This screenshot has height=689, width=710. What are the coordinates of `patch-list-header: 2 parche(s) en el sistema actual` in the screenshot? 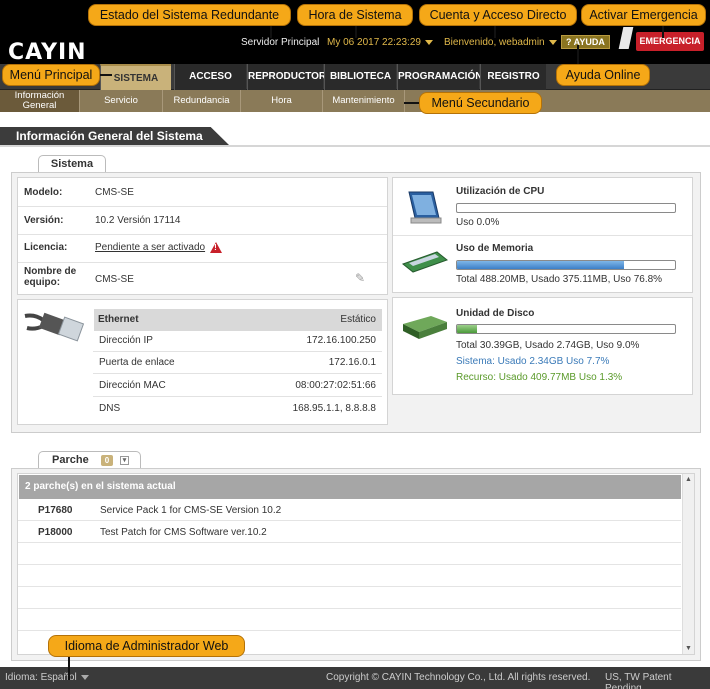 It's located at (350, 487).